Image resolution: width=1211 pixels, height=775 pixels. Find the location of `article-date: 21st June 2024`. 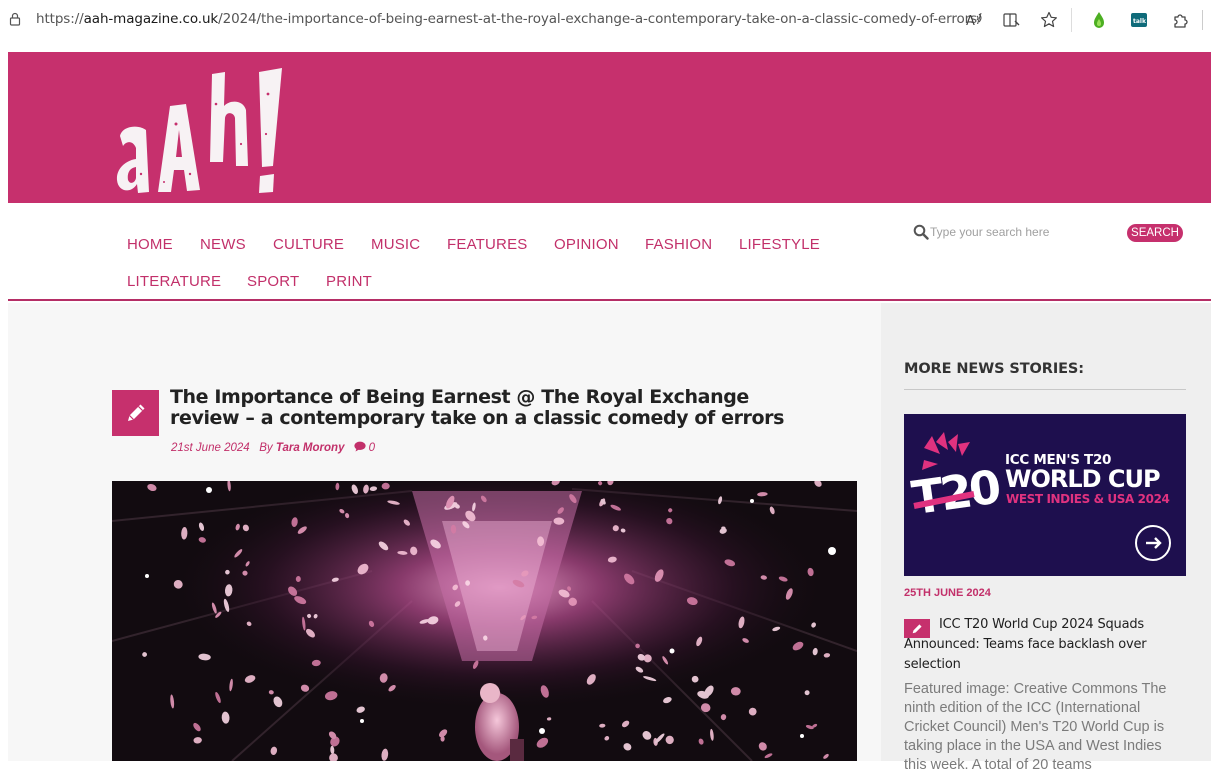

article-date: 21st June 2024 is located at coordinates (210, 448).